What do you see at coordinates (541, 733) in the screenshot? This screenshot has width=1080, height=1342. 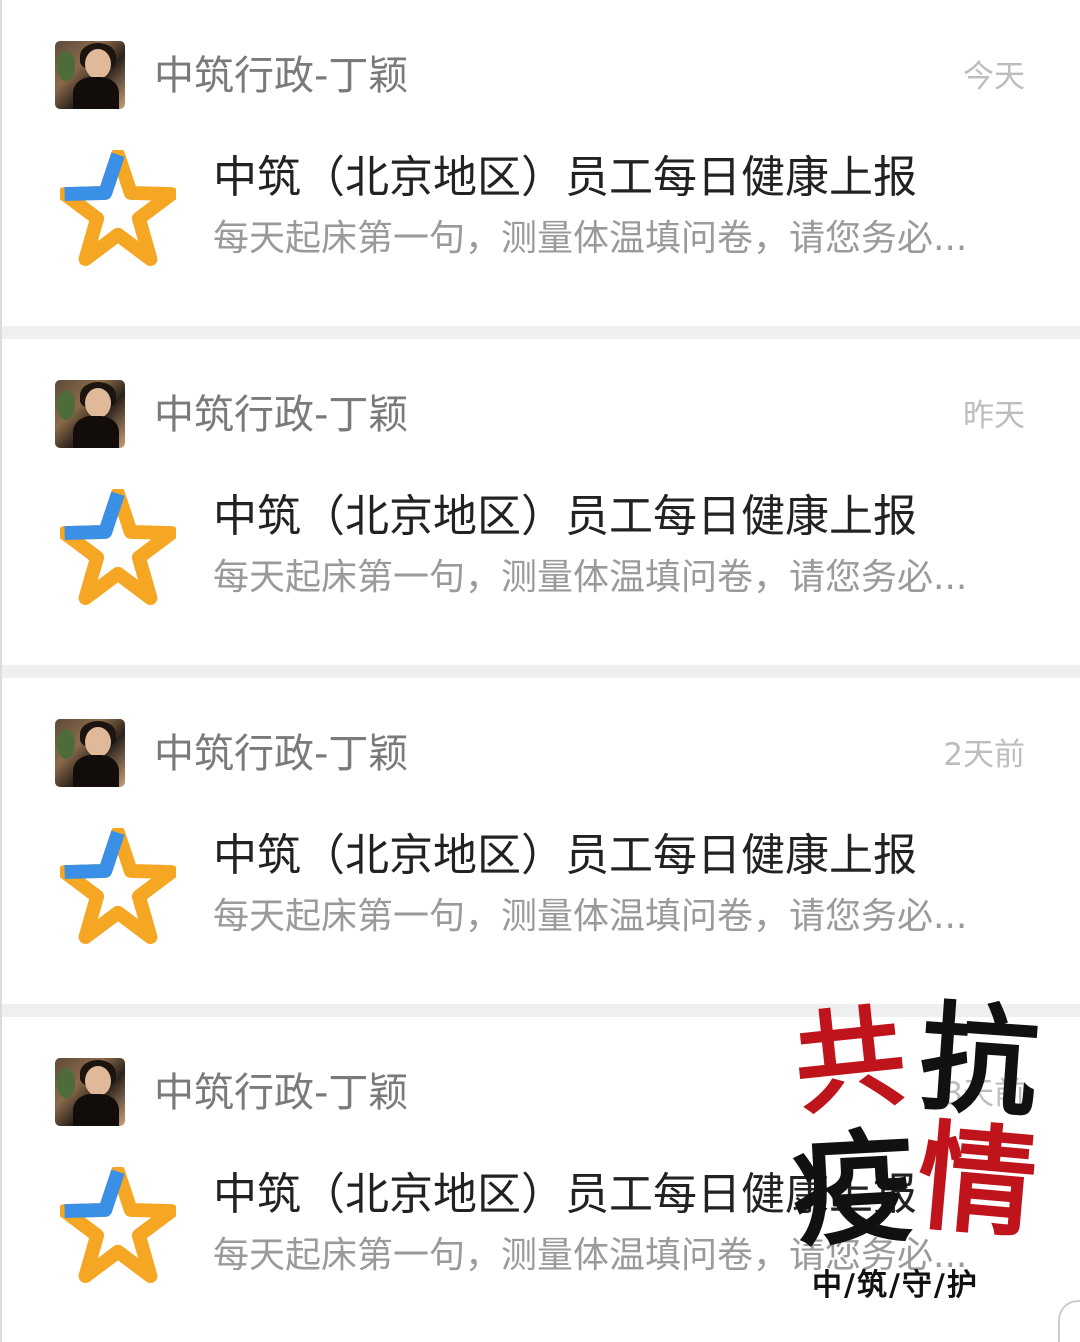 I see `card-header: 中筑行政-丁颖 2天前` at bounding box center [541, 733].